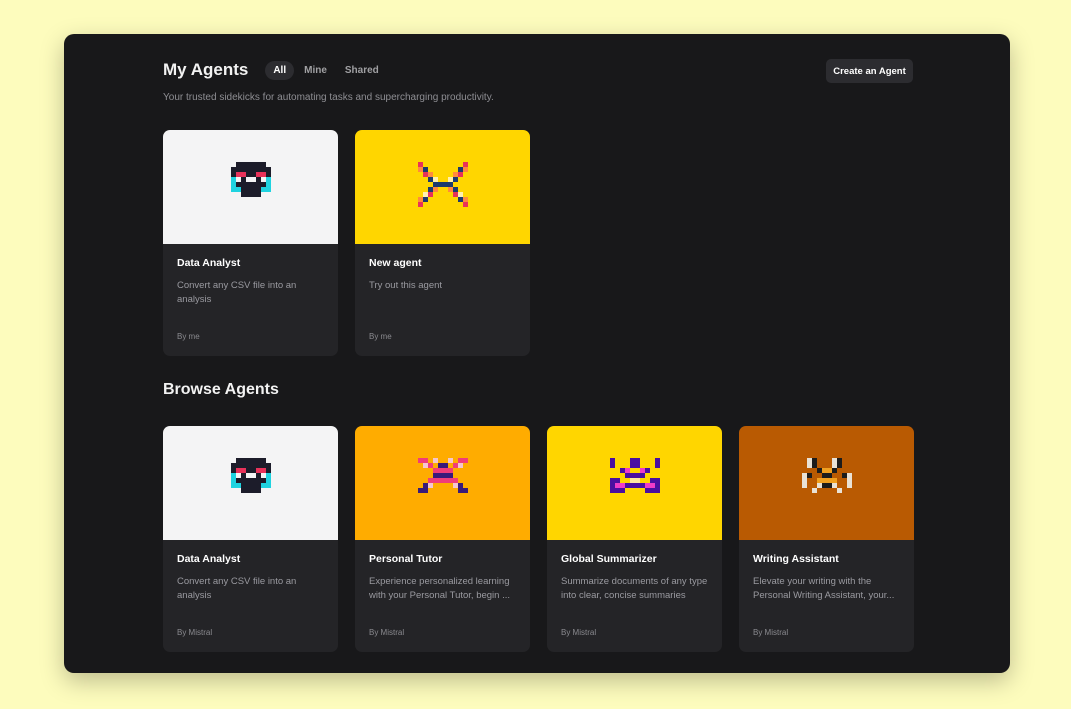 The width and height of the screenshot is (1071, 709). I want to click on page-header: My Agents All Mine Shared, so click(276, 70).